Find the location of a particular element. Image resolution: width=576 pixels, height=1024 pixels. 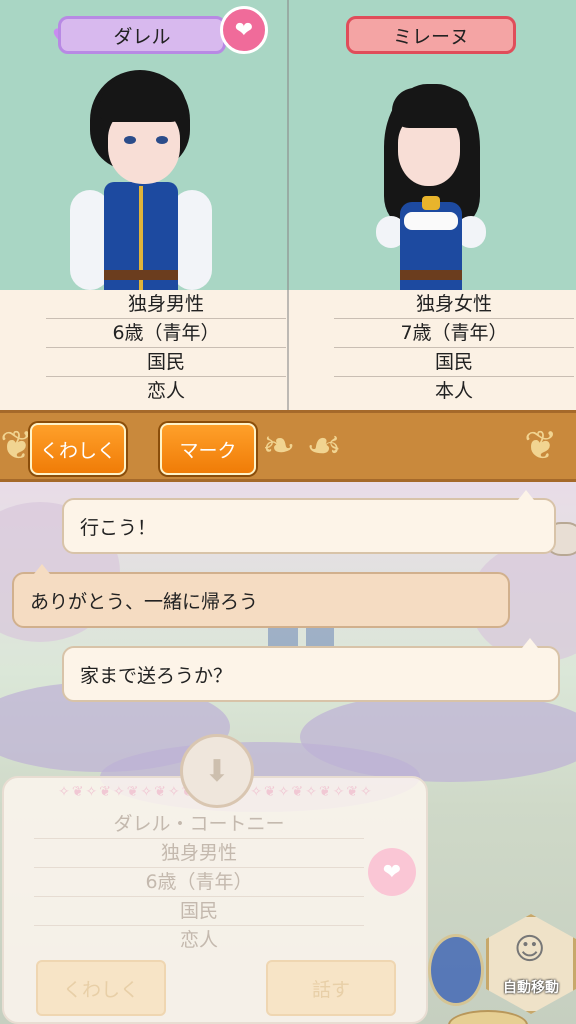

heart-icon: ❤ is located at coordinates (244, 30).